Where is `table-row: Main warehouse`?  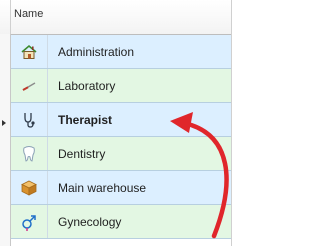
table-row: Main warehouse is located at coordinates (121, 188).